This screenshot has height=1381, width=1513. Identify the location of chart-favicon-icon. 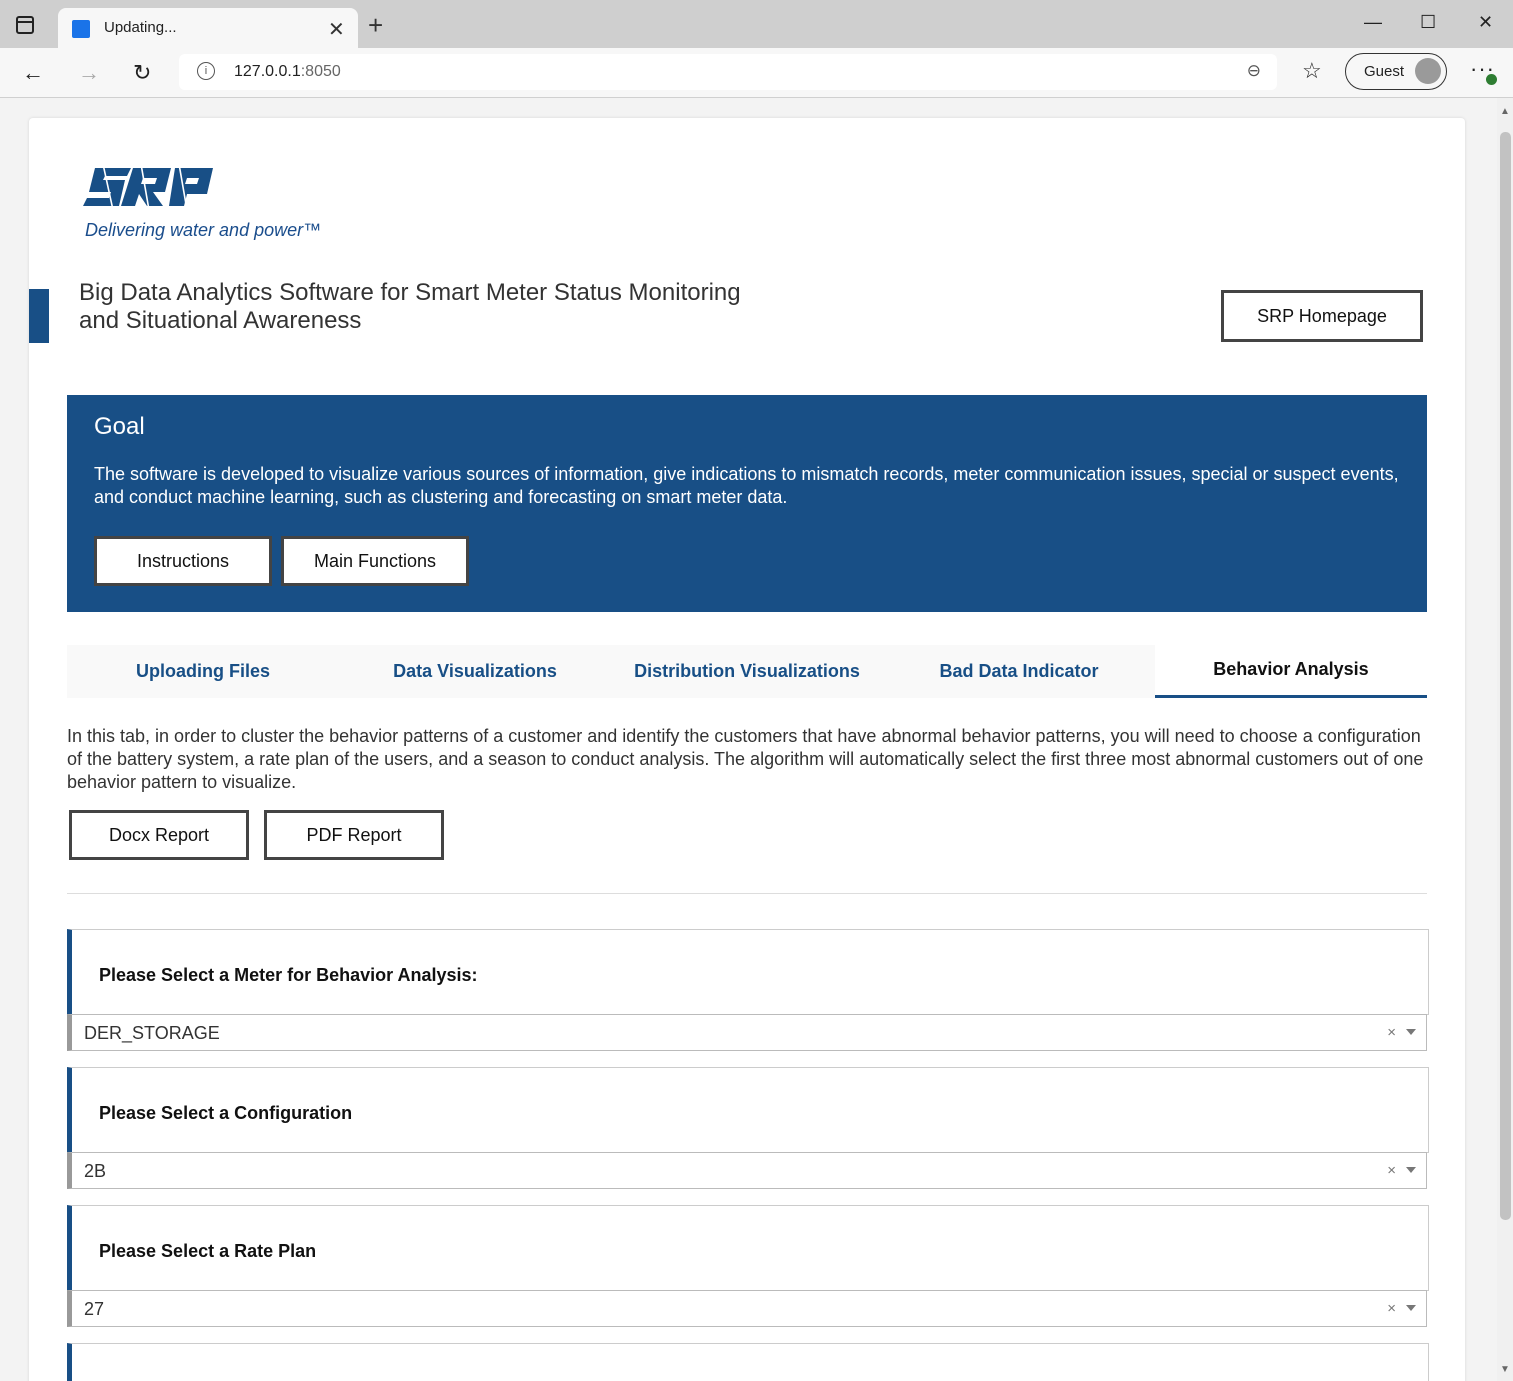
(81, 29).